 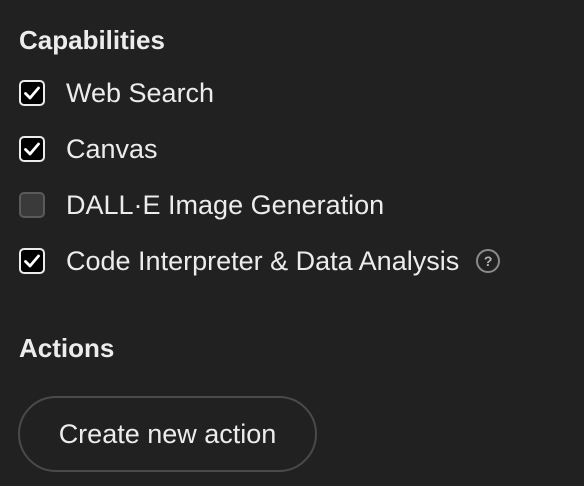 What do you see at coordinates (167, 434) in the screenshot?
I see `create-new-action-button: Create new action` at bounding box center [167, 434].